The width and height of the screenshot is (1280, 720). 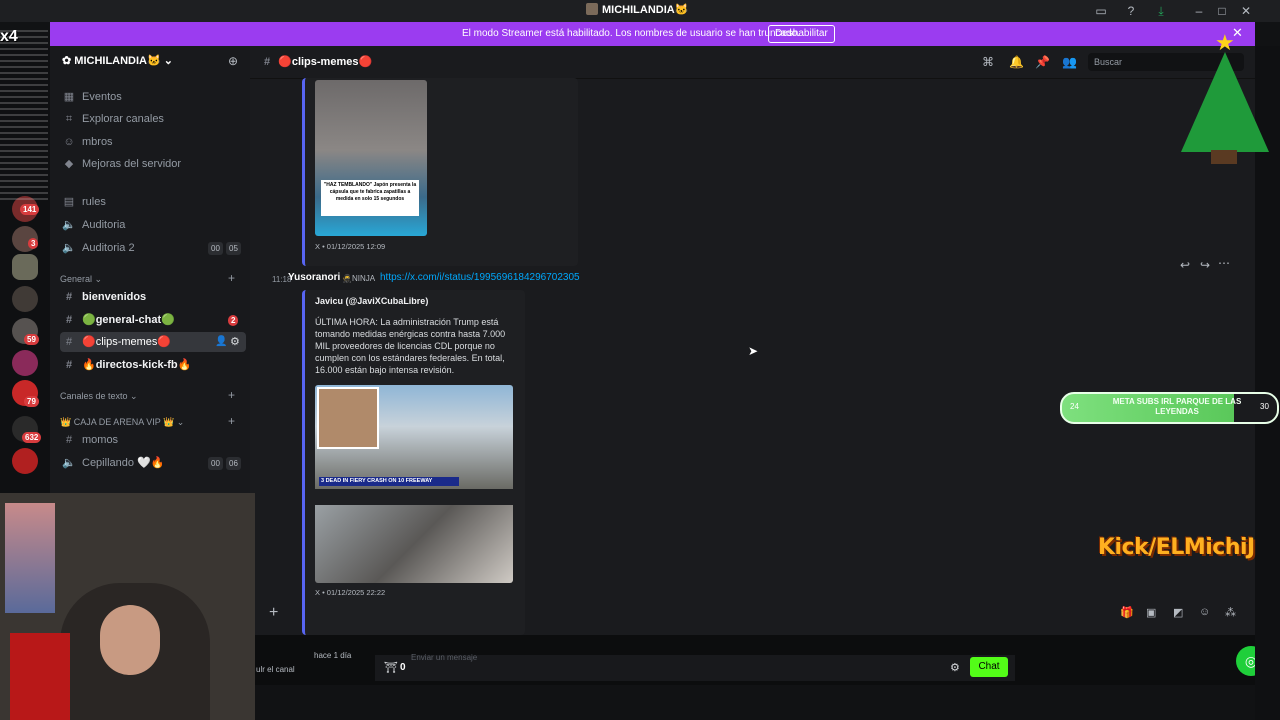 What do you see at coordinates (153, 119) in the screenshot?
I see `sidebar-item-browse-channels: ⌗ Explorar canales` at bounding box center [153, 119].